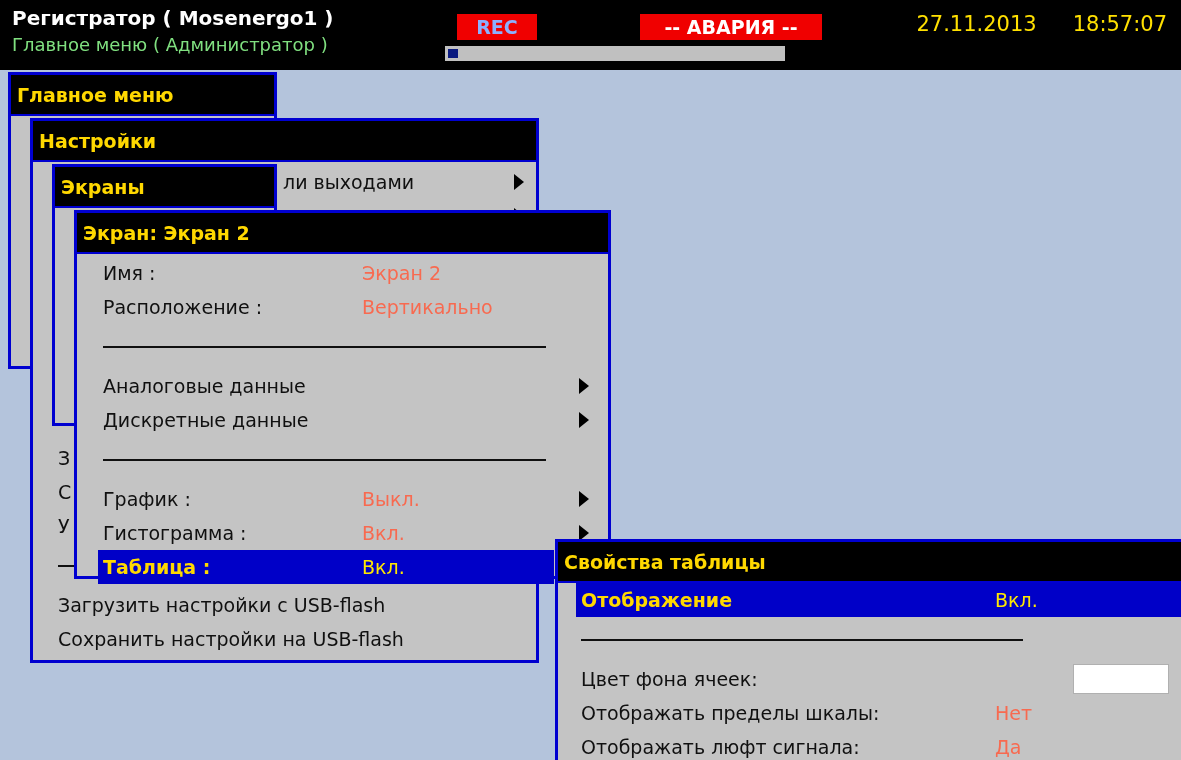  What do you see at coordinates (353, 499) in the screenshot?
I see `menu-item: График : Выкл.` at bounding box center [353, 499].